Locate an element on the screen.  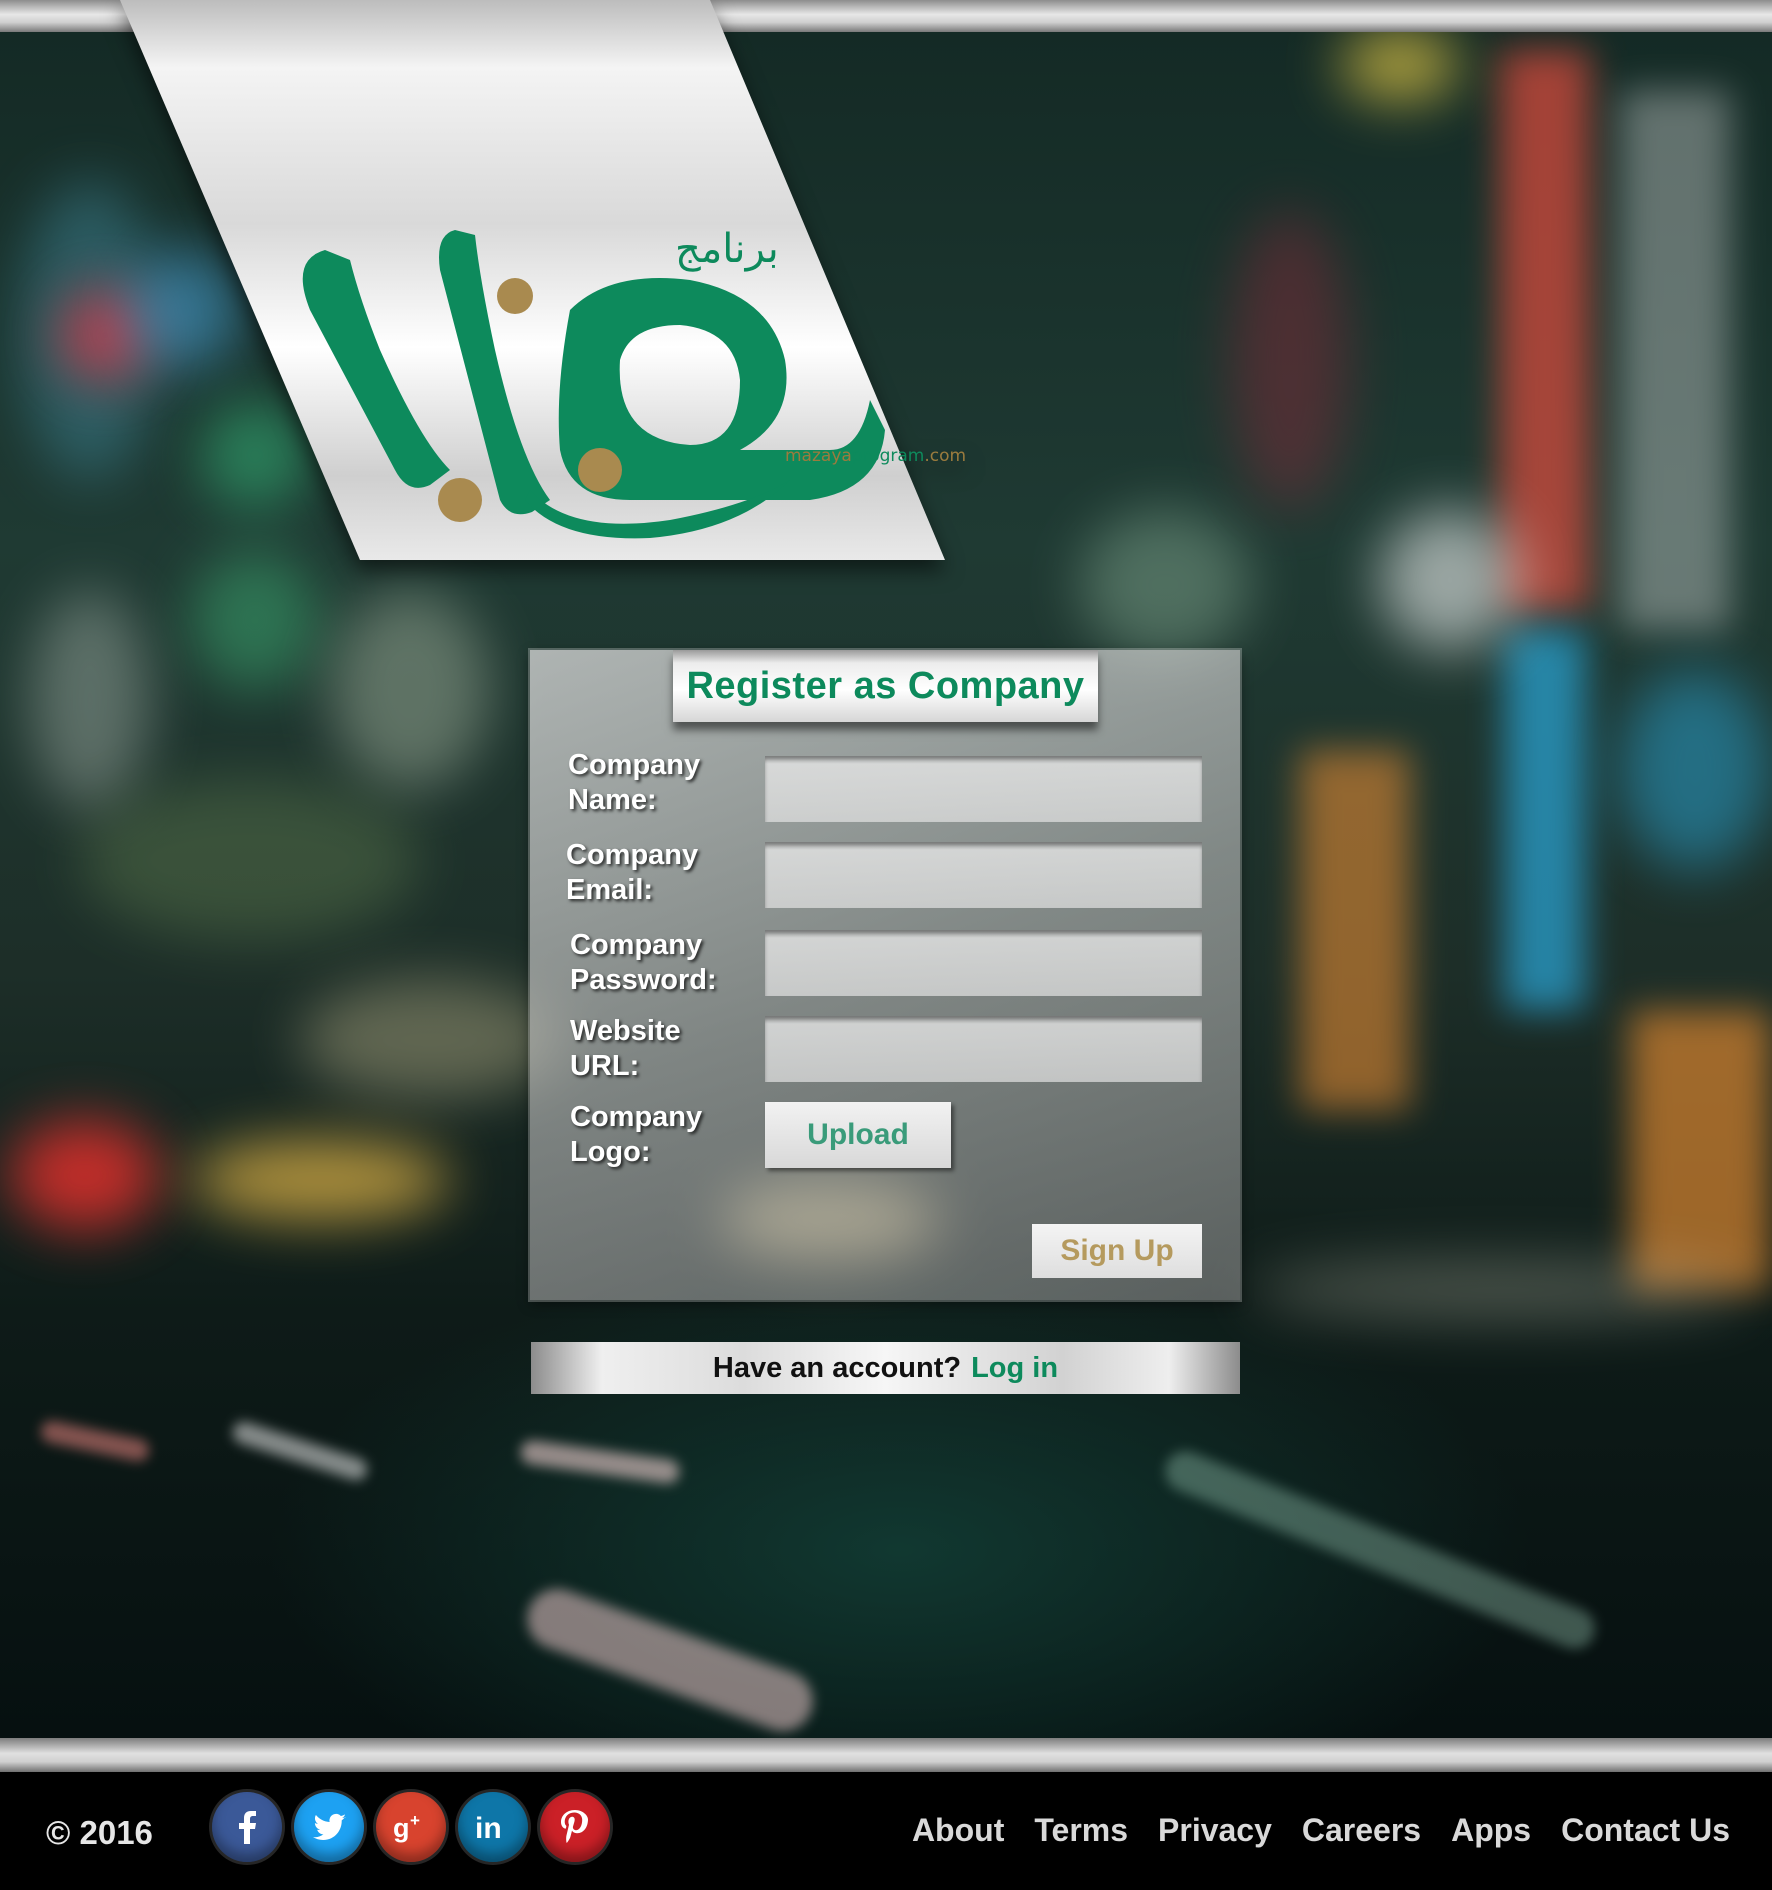
footer-link-careers: Careers is located at coordinates (1361, 1830).